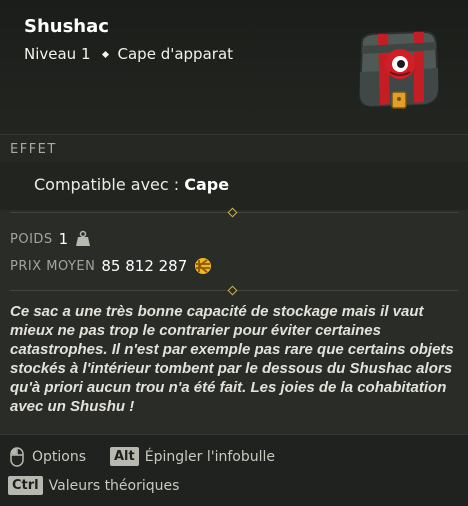  Describe the element at coordinates (234, 148) in the screenshot. I see `effects-section-header: EFFET` at that location.